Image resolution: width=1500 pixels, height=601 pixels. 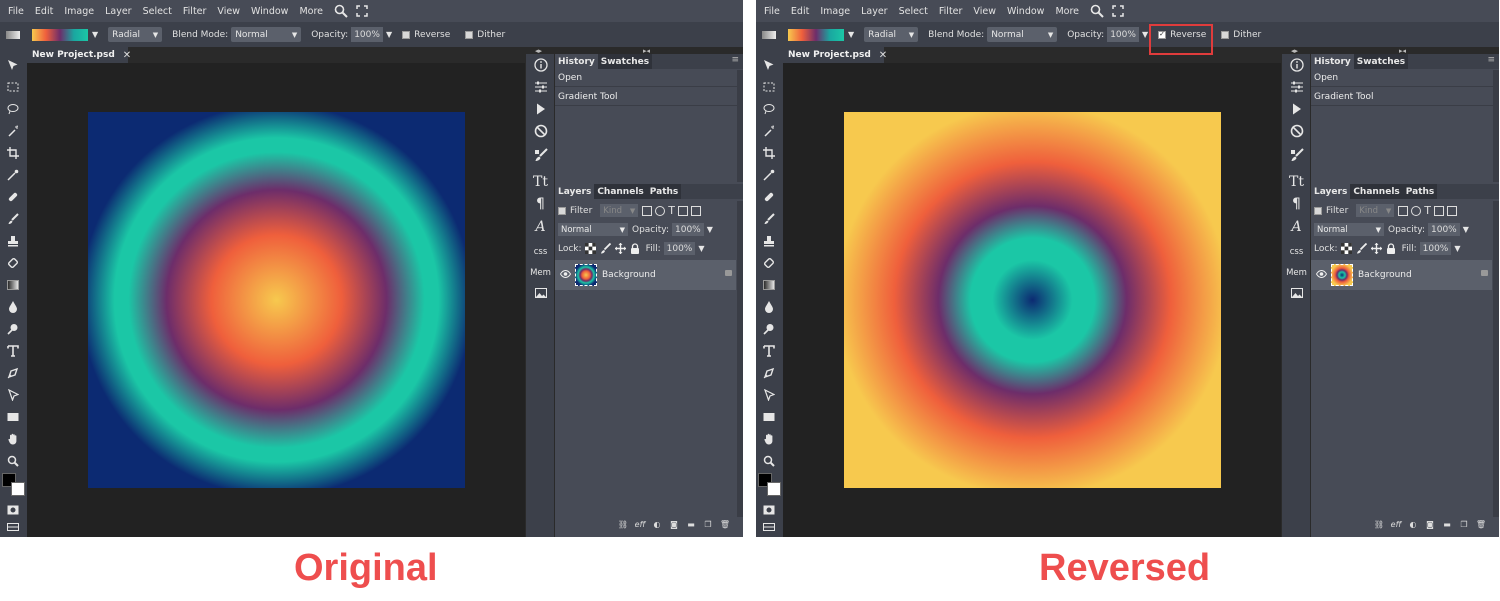 I want to click on quick-mask-icon, so click(x=13, y=510).